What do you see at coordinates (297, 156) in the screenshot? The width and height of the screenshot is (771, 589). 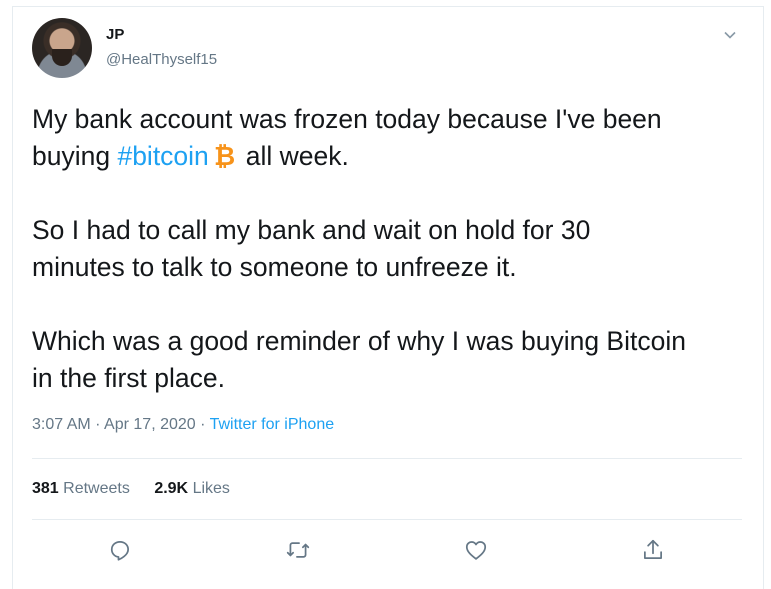 I see `tweet-text-segment: all week.` at bounding box center [297, 156].